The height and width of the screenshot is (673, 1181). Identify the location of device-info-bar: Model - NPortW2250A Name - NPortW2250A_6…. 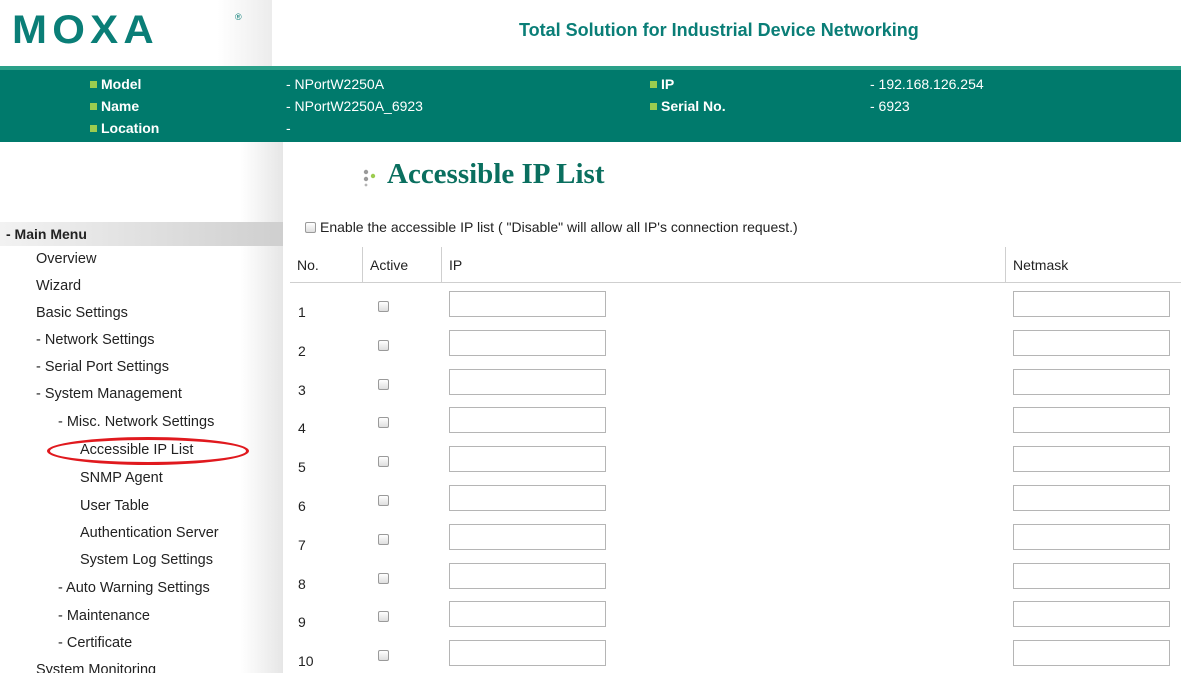
(590, 104).